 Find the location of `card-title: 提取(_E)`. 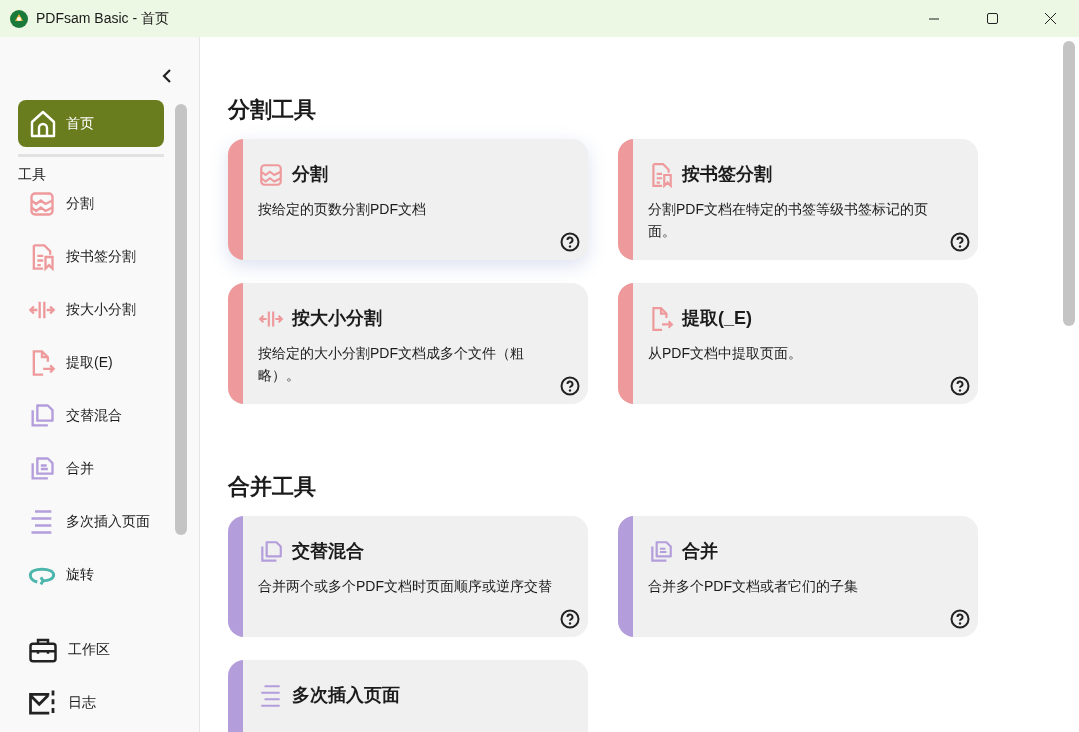

card-title: 提取(_E) is located at coordinates (717, 318).